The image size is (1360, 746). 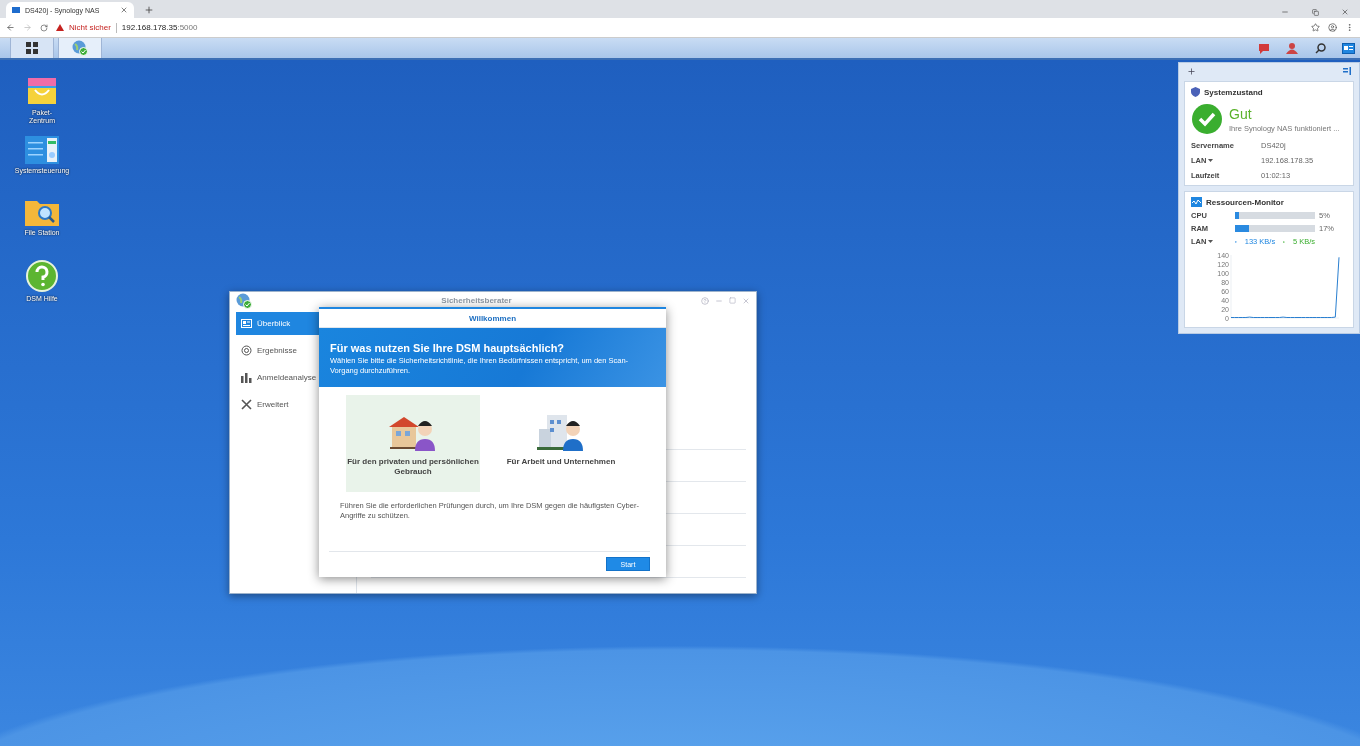 I want to click on warning-icon, so click(x=60, y=27).